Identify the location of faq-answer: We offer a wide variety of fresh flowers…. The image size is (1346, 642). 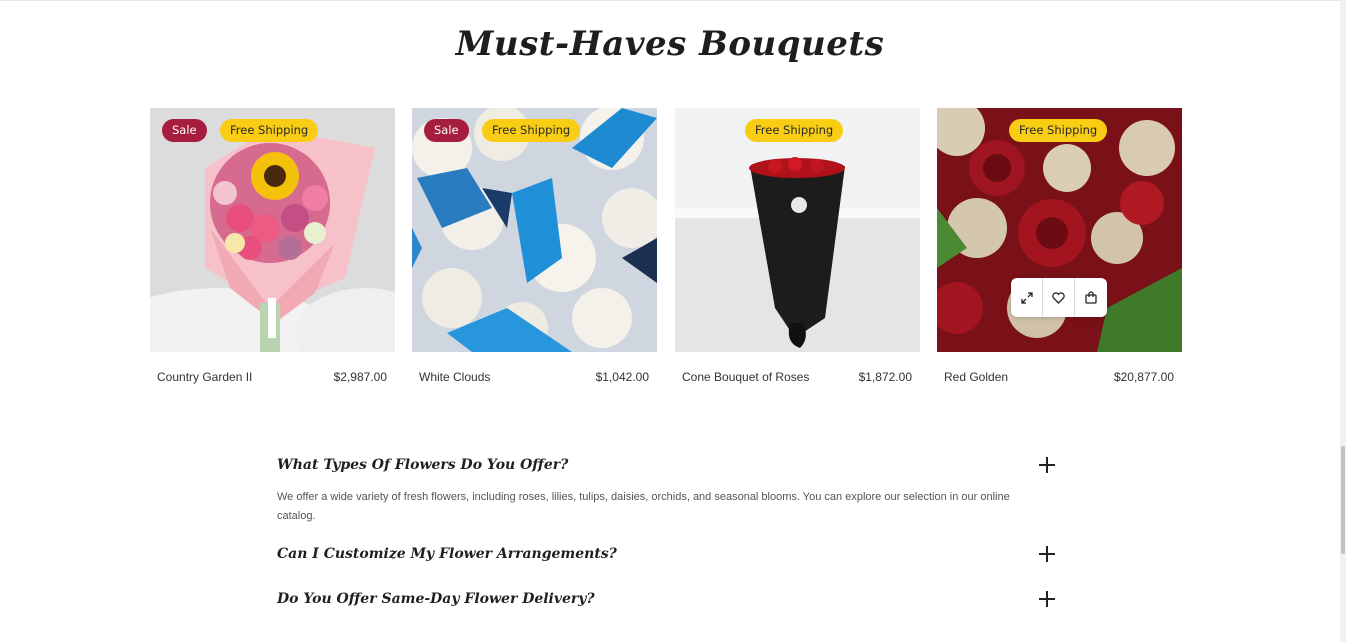
(643, 506).